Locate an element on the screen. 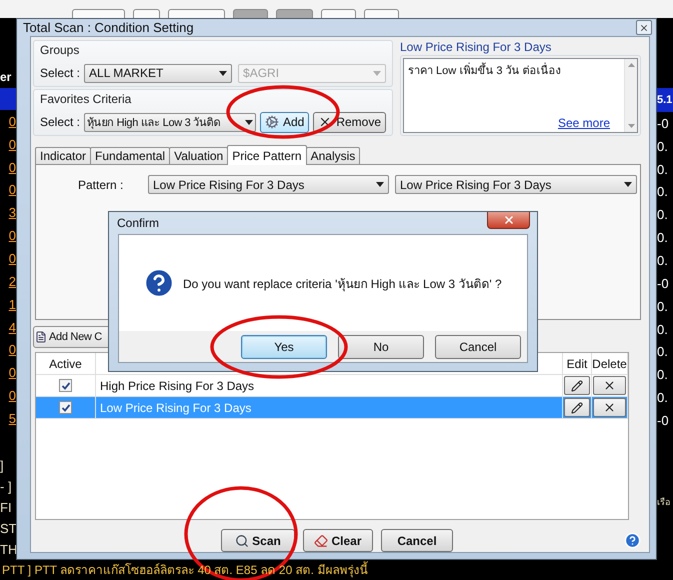  news-text: เรือ is located at coordinates (664, 502).